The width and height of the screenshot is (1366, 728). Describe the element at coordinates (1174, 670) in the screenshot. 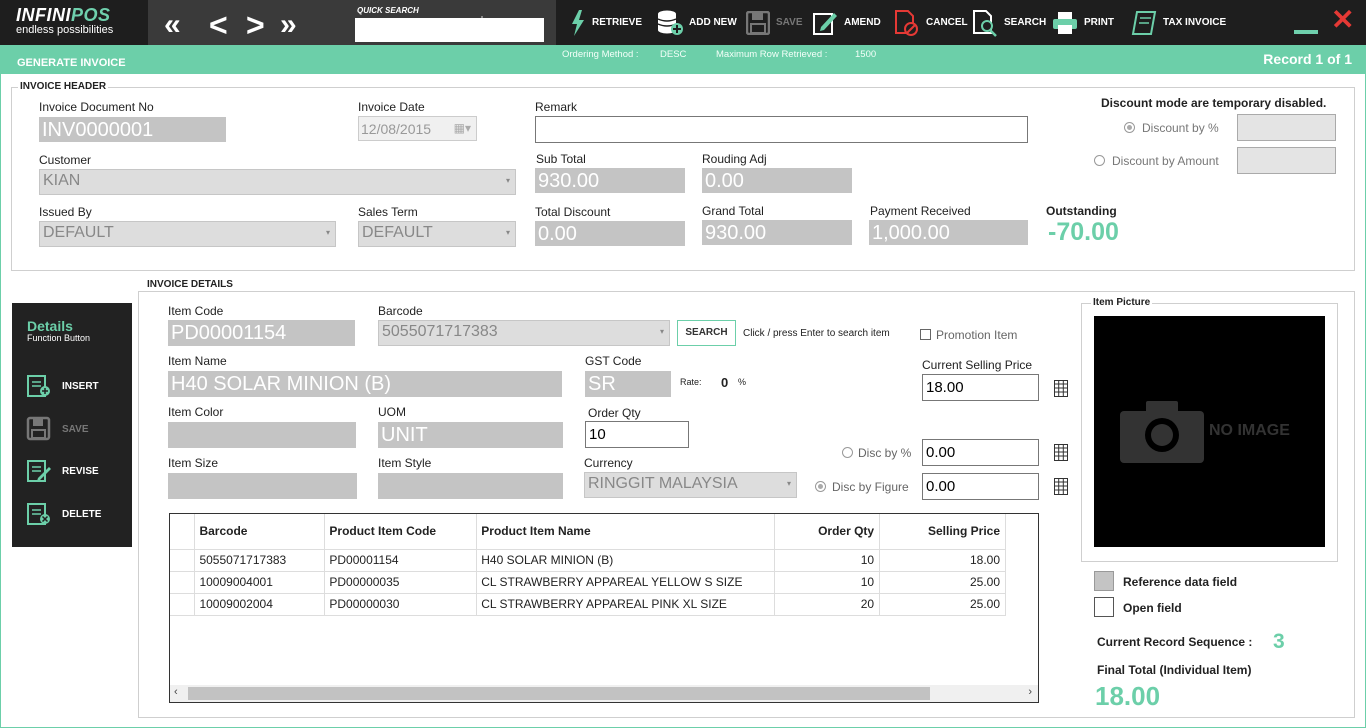

I see `final-total-label: Final Total (Individual Item)` at that location.